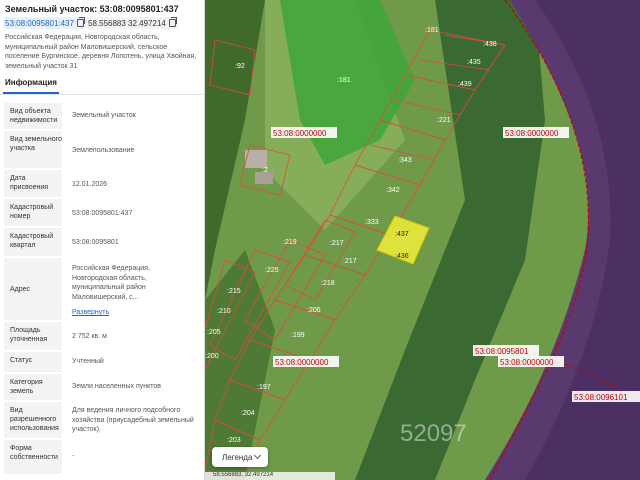 This screenshot has height=480, width=640. Describe the element at coordinates (73, 456) in the screenshot. I see `row-value: -` at that location.